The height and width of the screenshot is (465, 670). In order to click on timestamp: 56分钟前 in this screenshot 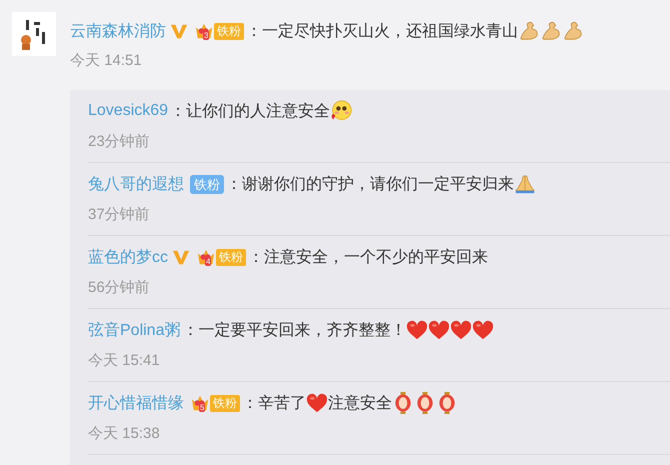, I will do `click(119, 287)`.